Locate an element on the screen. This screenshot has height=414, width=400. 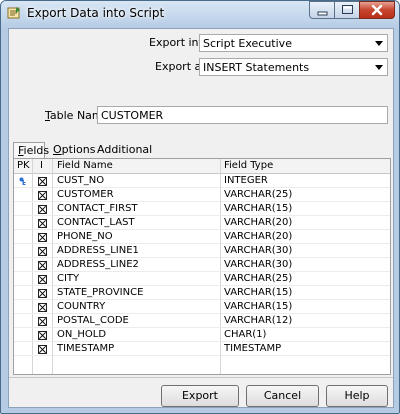
field-name-cell: TIMESTAMP is located at coordinates (86, 348).